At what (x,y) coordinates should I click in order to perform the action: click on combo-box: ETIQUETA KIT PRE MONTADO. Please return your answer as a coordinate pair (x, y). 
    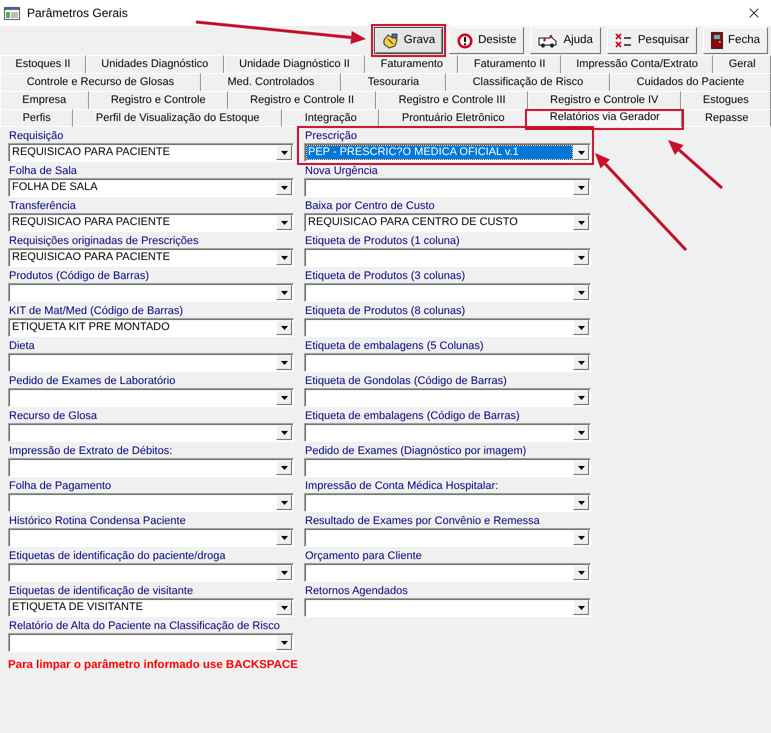
    Looking at the image, I should click on (151, 327).